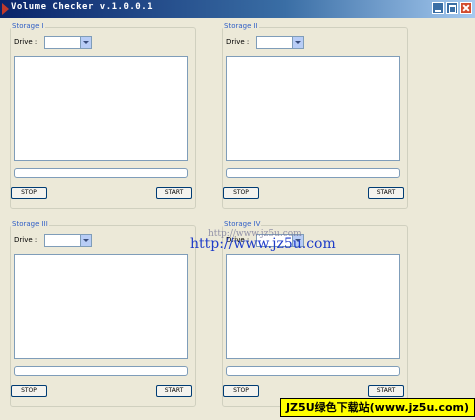 The image size is (475, 420). What do you see at coordinates (82, 7) in the screenshot?
I see `window-title: Volume Checker v.1.0.0.1` at bounding box center [82, 7].